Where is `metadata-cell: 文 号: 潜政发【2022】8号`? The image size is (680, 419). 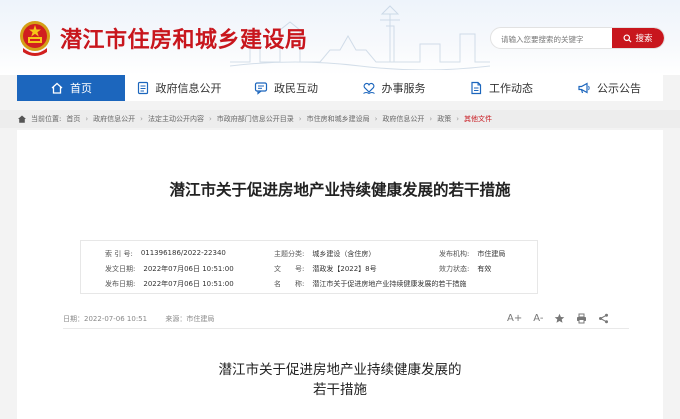 metadata-cell: 文 号: 潜政发【2022】8号 is located at coordinates (325, 269).